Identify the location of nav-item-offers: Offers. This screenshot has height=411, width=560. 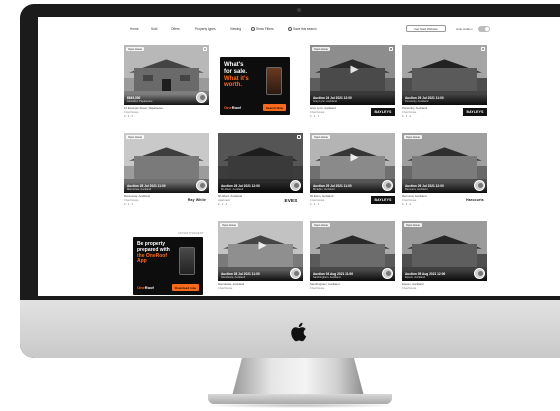
(175, 29).